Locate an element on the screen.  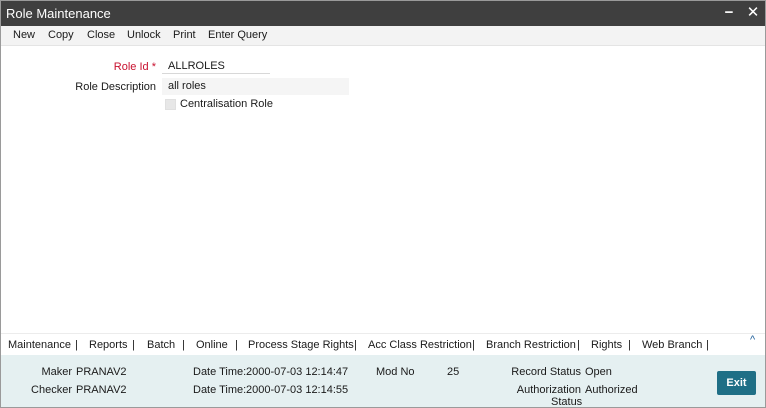
checker-datetime-value: 2000-07-03 12:14:55 is located at coordinates (297, 390).